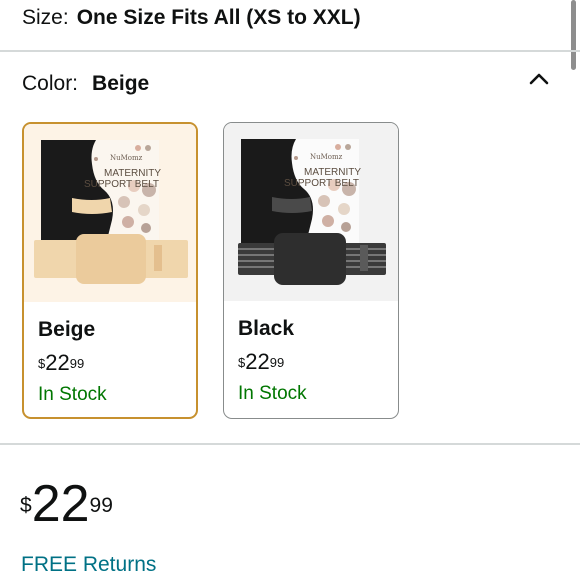 The height and width of the screenshot is (580, 580). I want to click on variant-name: Beige, so click(67, 329).